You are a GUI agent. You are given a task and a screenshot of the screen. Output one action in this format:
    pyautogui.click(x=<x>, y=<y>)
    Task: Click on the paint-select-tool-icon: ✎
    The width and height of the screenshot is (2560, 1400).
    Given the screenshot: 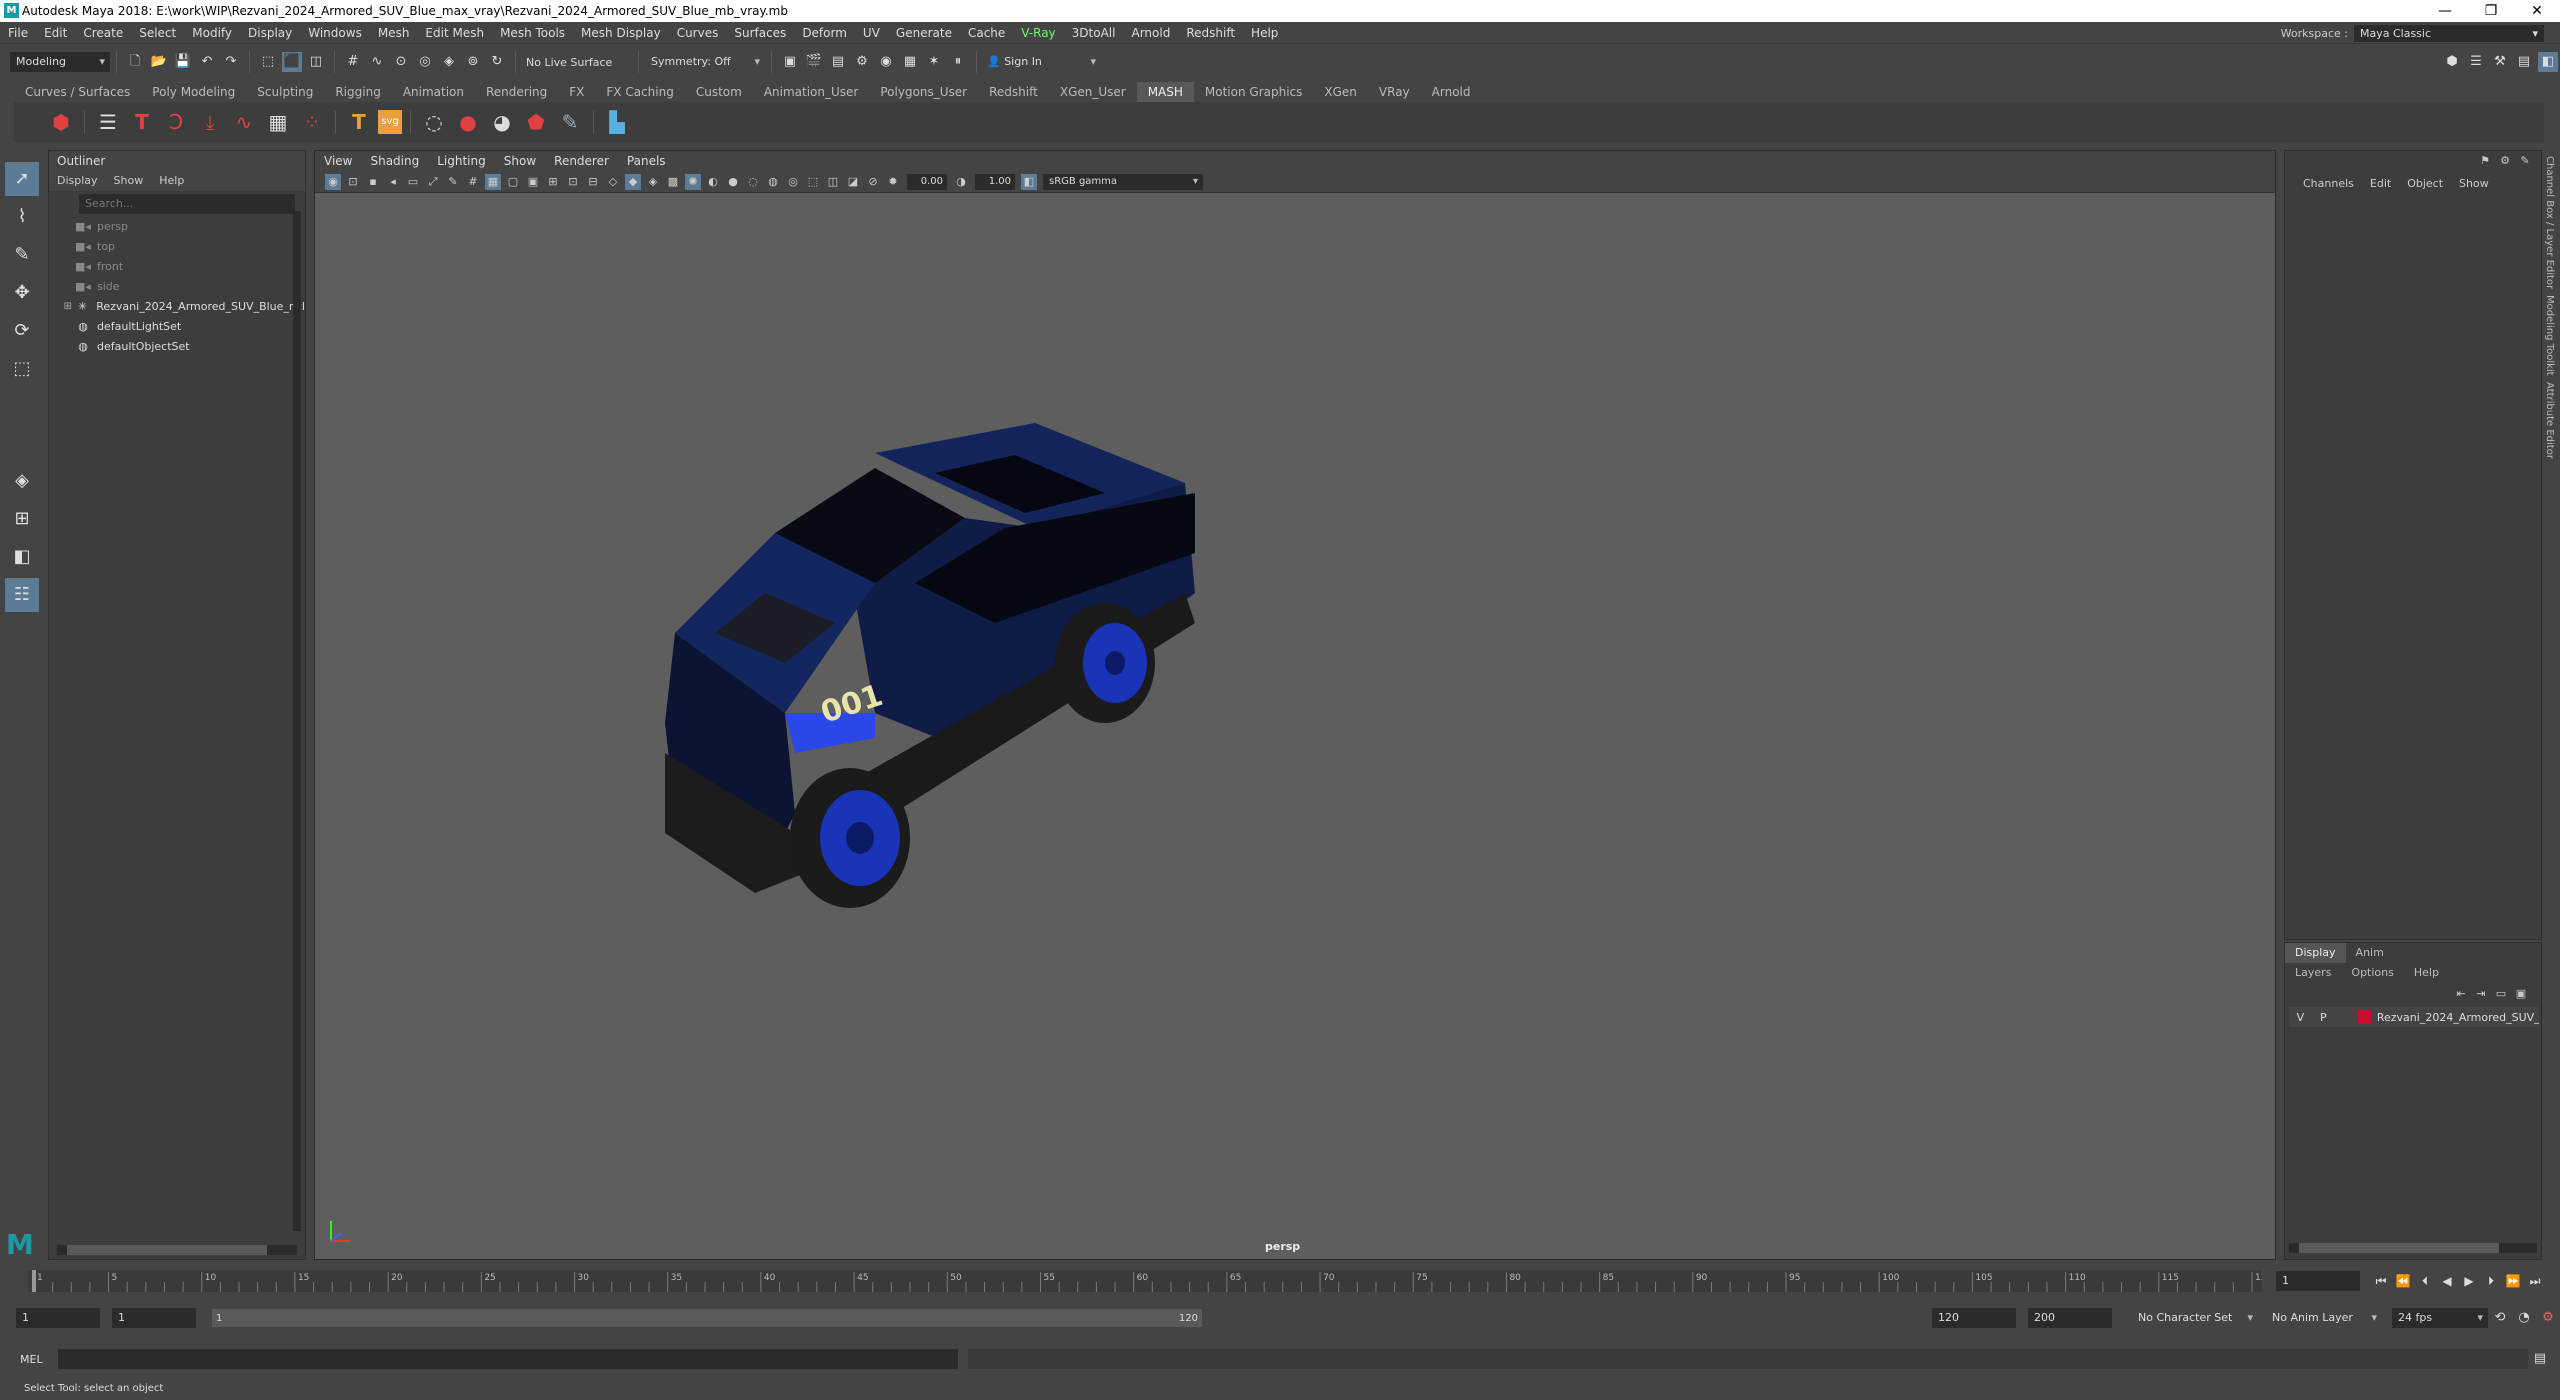 What is the action you would take?
    pyautogui.click(x=22, y=255)
    